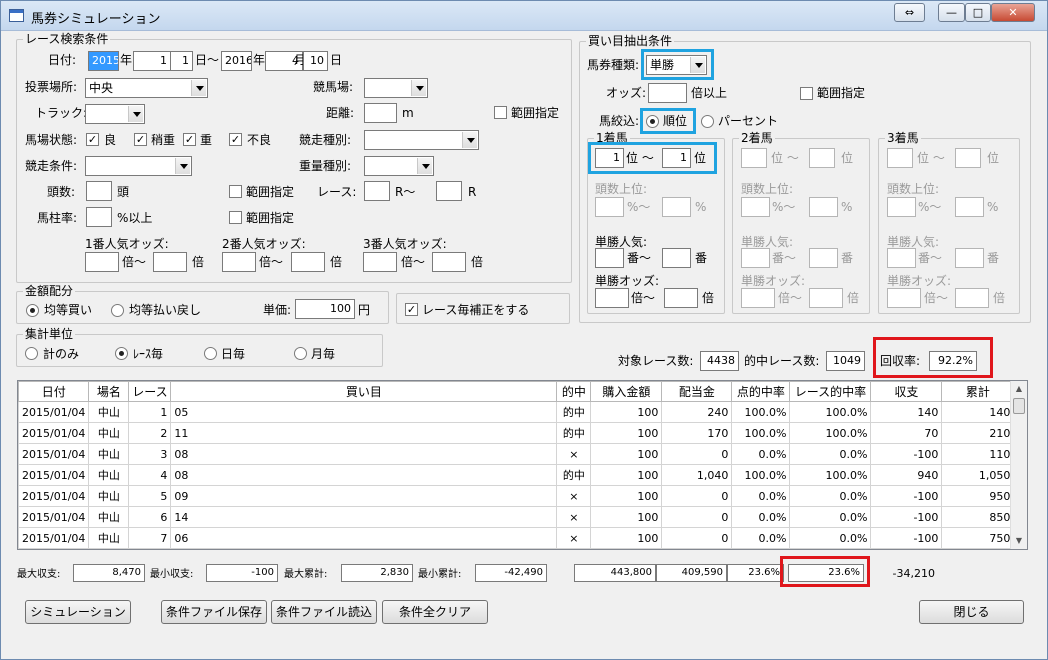  I want to click on fav2-odds-to-input, so click(308, 262).